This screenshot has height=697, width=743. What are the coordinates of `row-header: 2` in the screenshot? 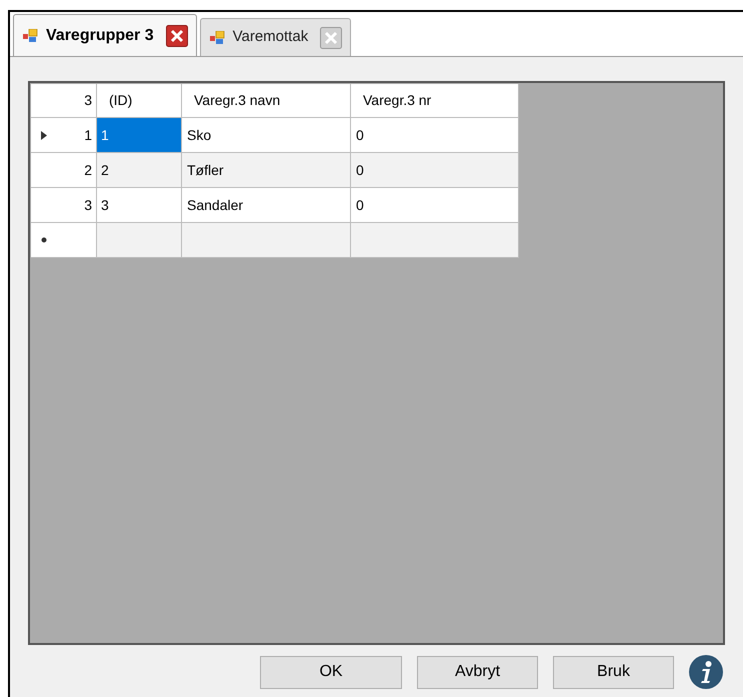 It's located at (64, 170).